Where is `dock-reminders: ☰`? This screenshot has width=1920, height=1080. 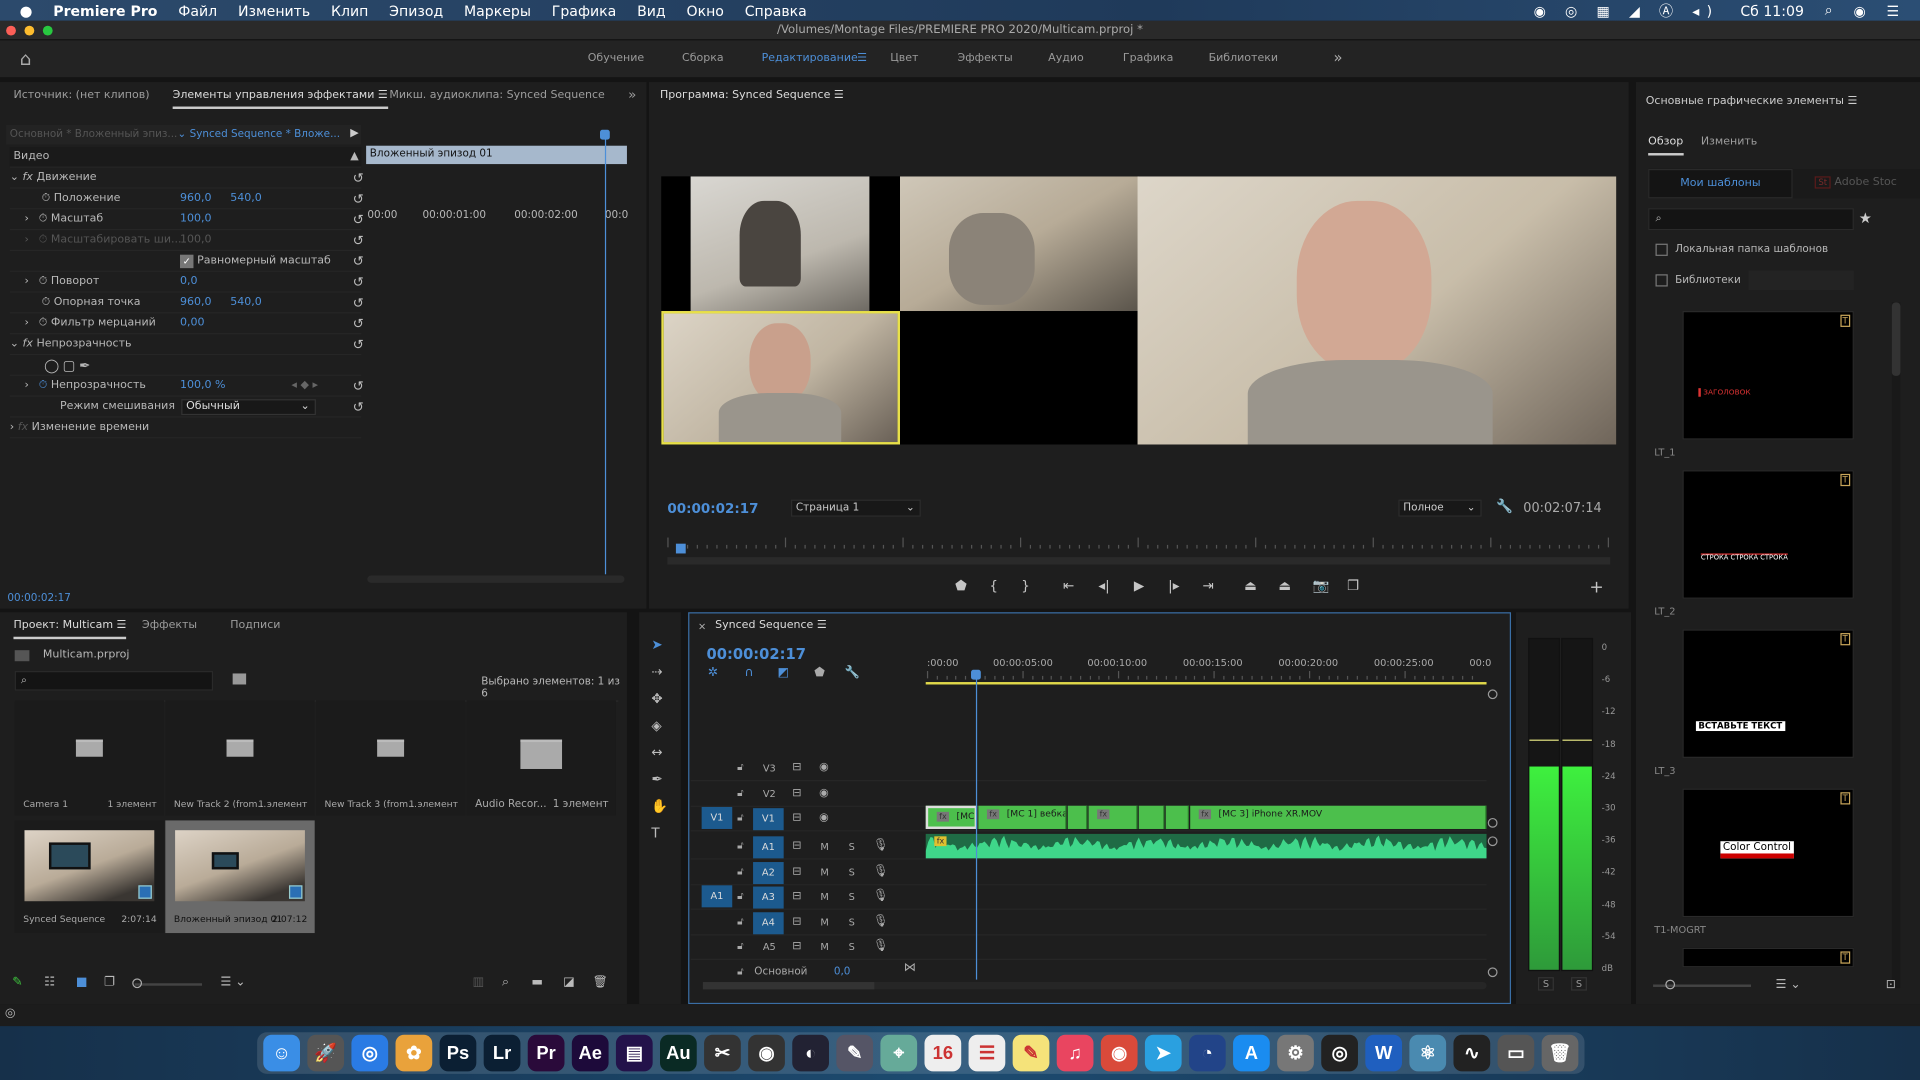
dock-reminders: ☰ is located at coordinates (987, 1053).